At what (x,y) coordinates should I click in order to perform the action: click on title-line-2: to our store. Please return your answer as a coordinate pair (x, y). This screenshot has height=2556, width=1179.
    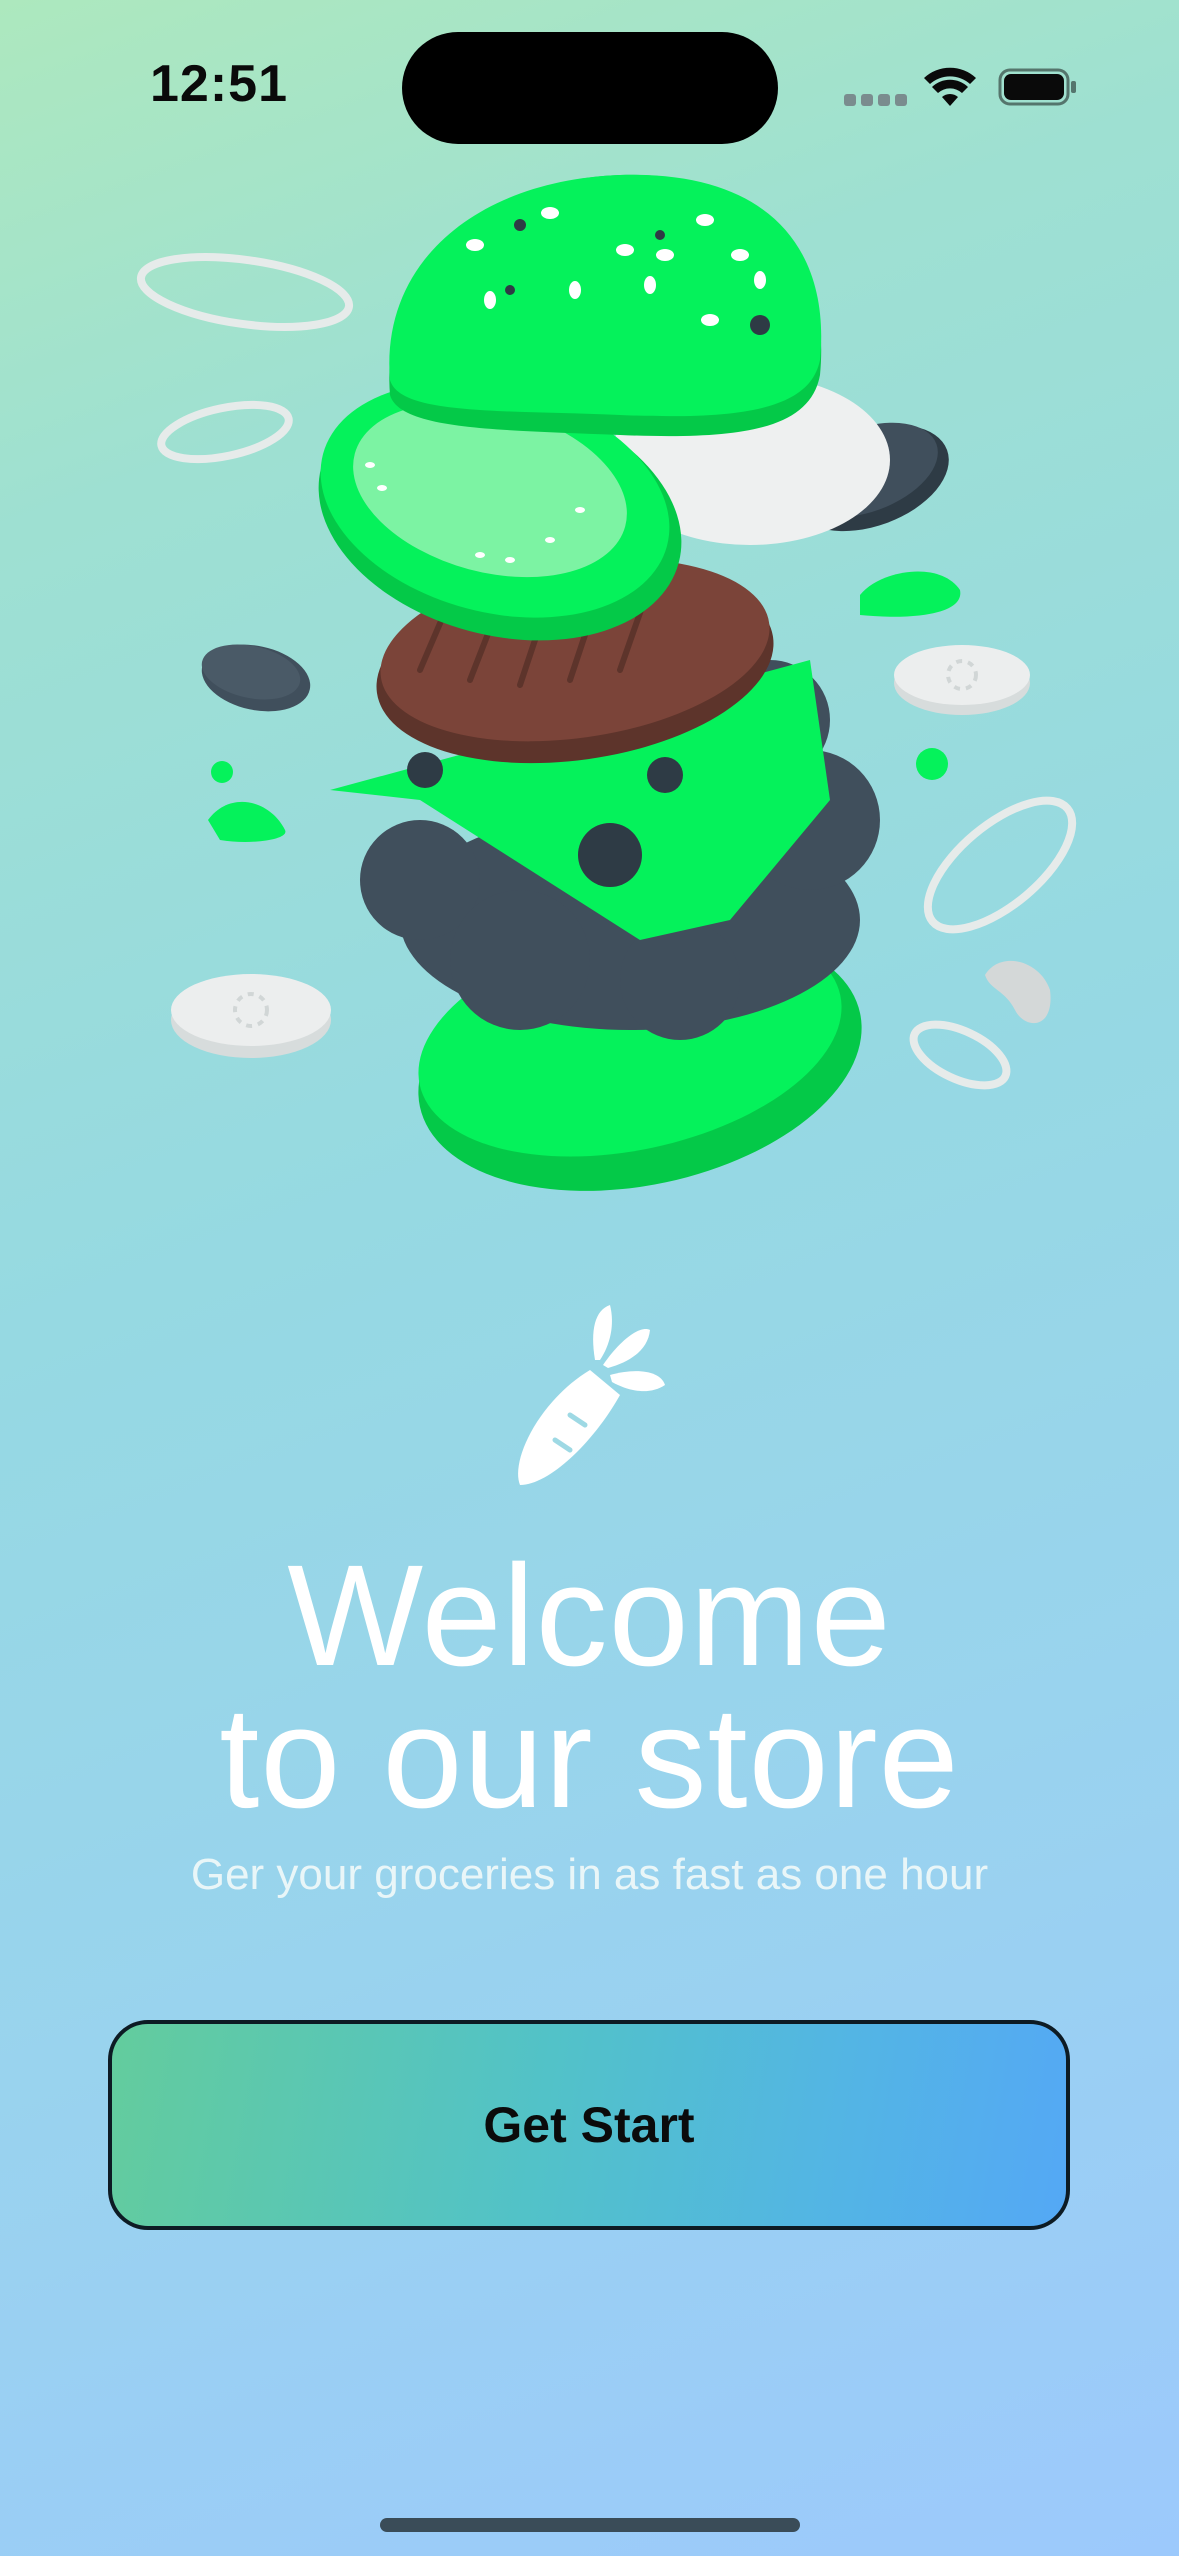
    Looking at the image, I should click on (589, 1757).